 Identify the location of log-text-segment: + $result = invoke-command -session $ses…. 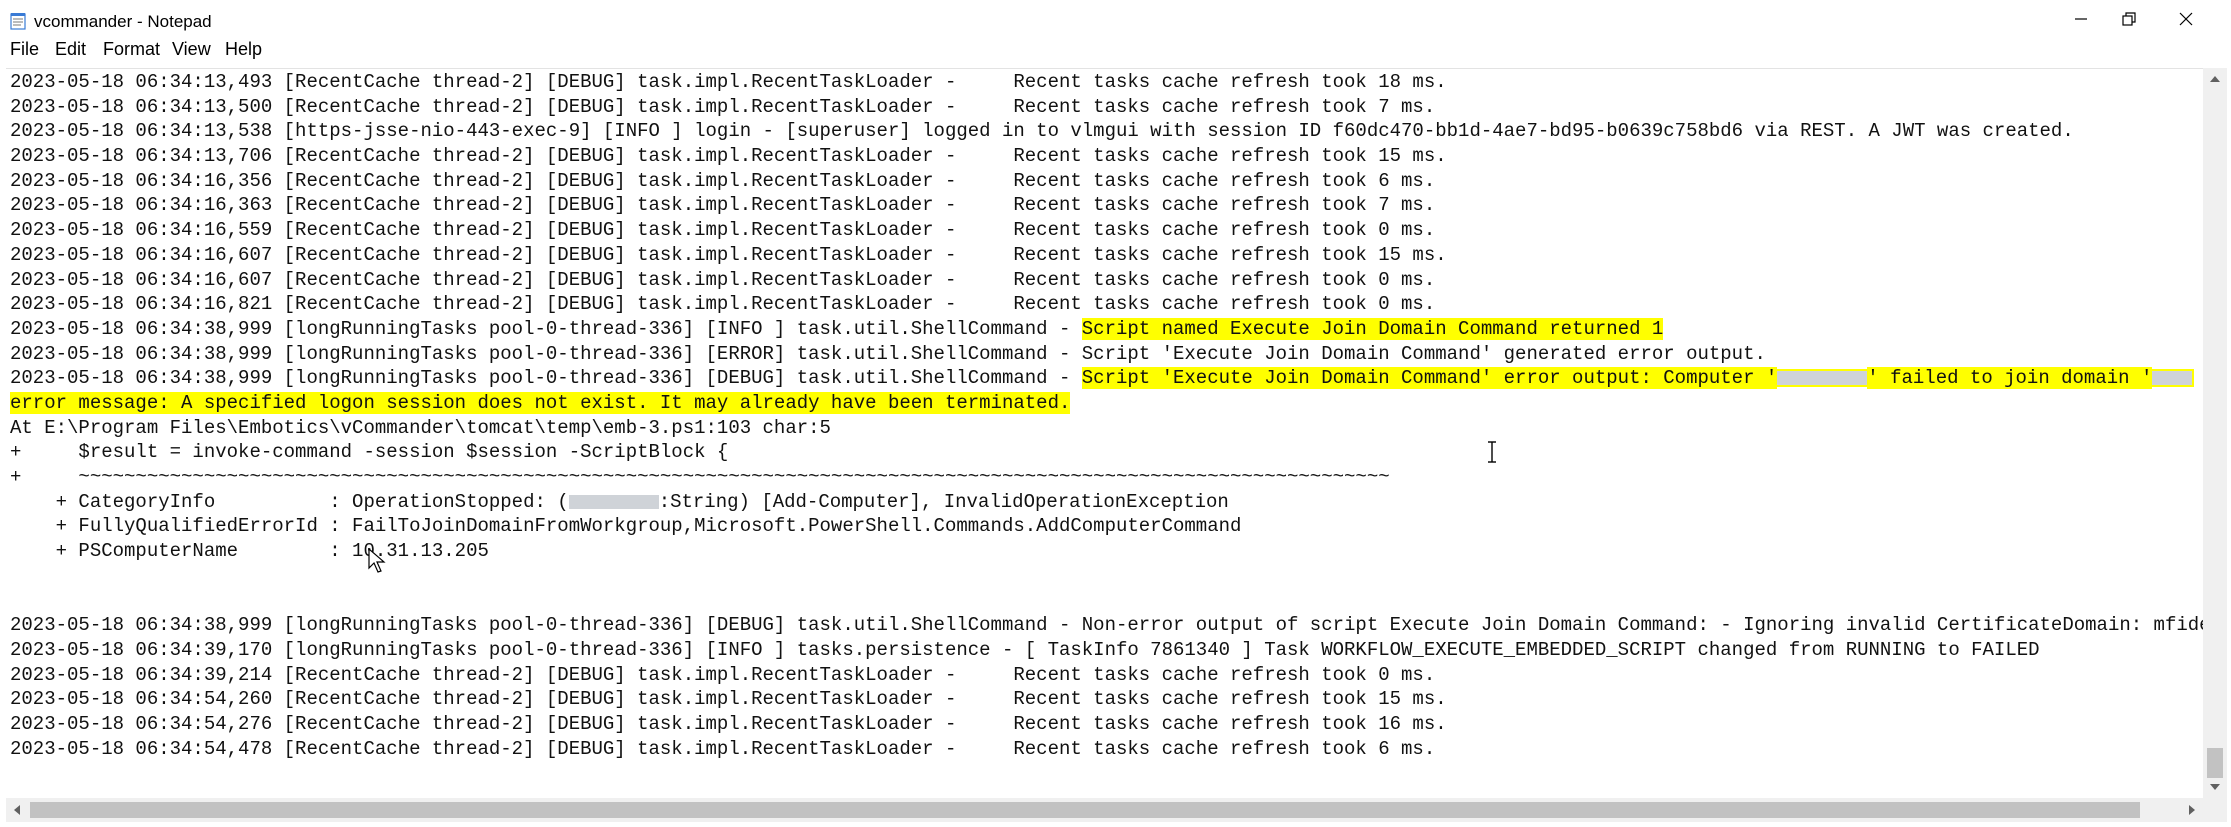
(369, 452).